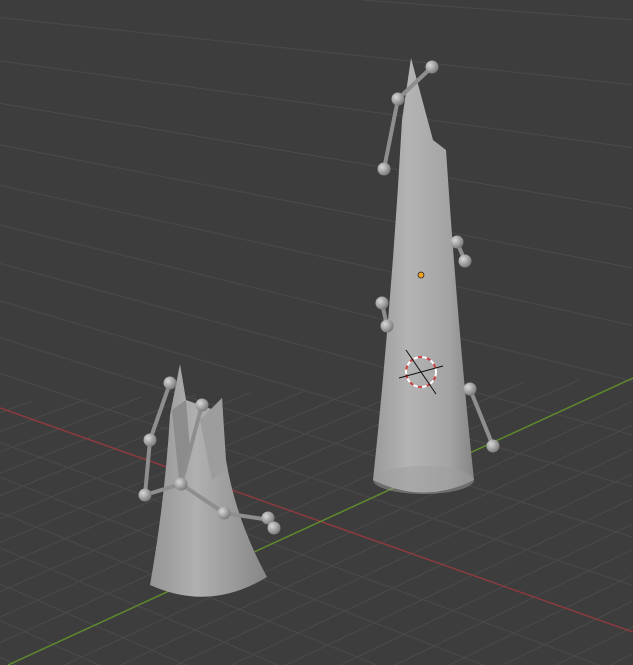 The image size is (633, 665). Describe the element at coordinates (208, 480) in the screenshot. I see `small-cone-object` at that location.